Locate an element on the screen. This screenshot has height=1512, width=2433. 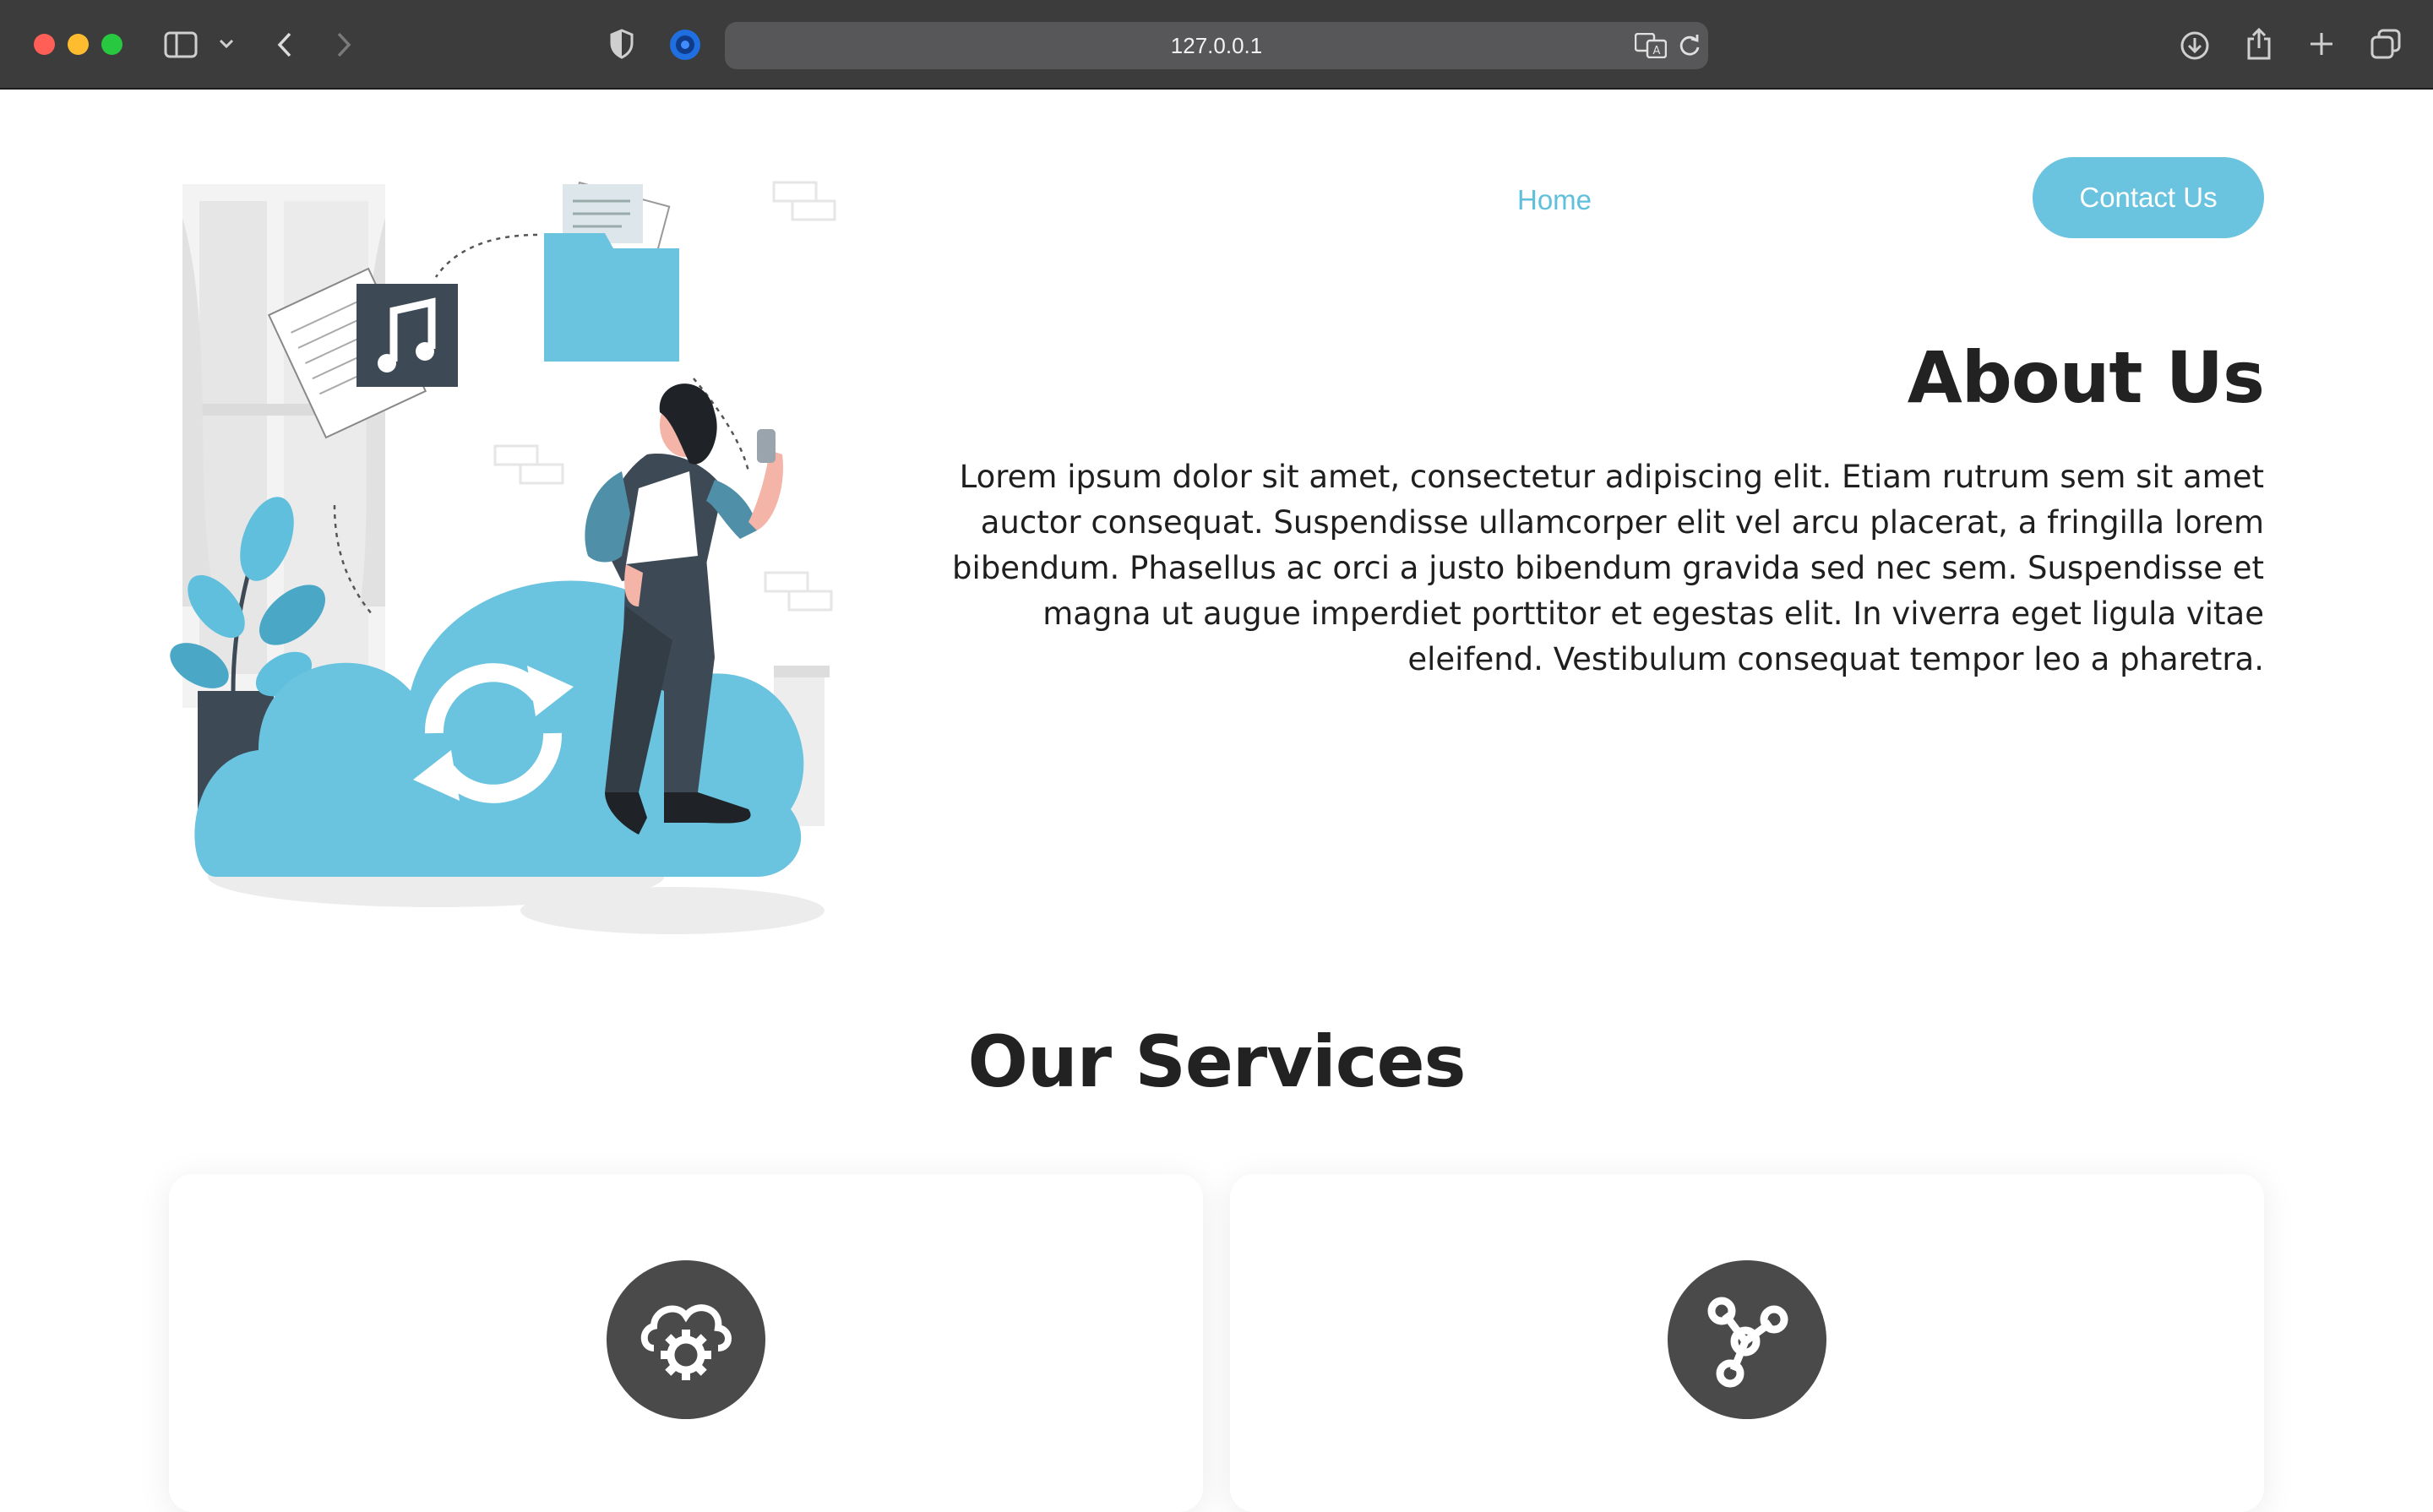
browser-toolbar: 127.0.0.1 A is located at coordinates (1216, 45).